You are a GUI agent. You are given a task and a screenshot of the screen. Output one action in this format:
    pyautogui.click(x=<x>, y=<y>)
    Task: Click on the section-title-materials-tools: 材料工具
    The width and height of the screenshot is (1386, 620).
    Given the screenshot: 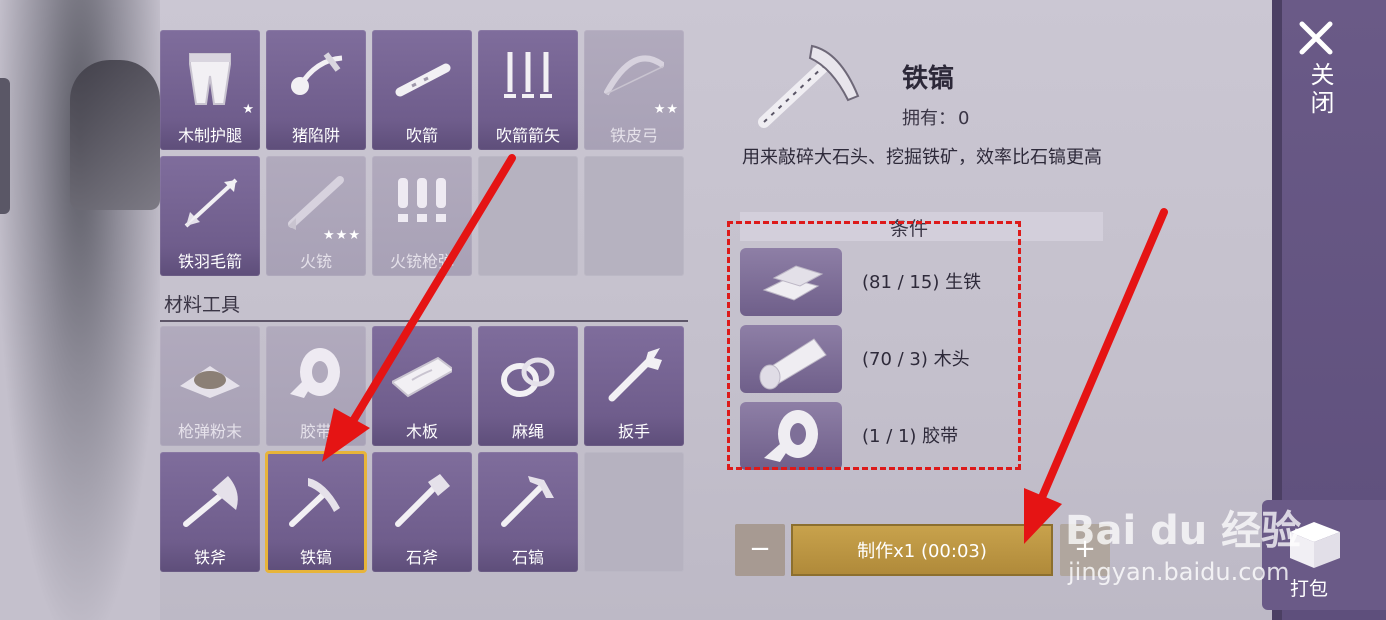 What is the action you would take?
    pyautogui.click(x=202, y=305)
    